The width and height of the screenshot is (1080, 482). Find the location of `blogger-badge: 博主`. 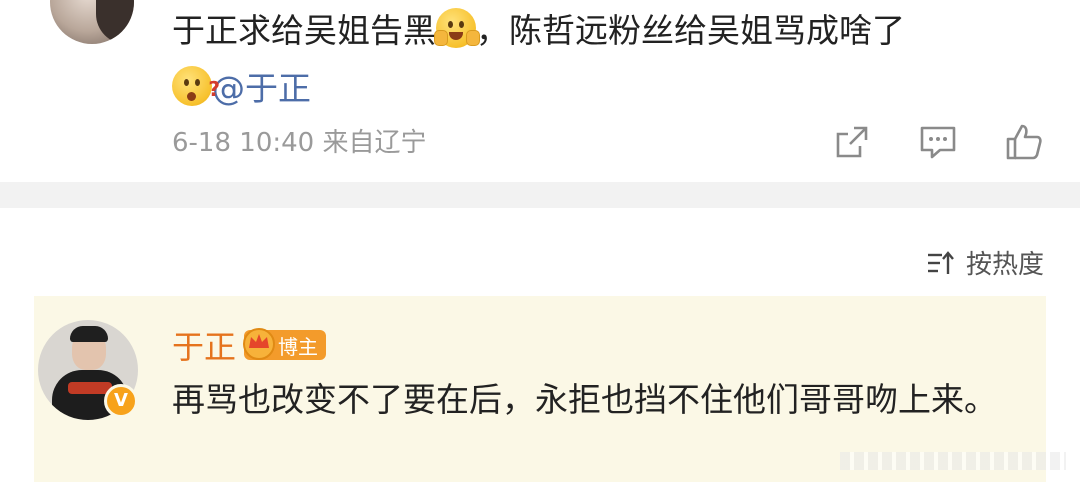

blogger-badge: 博主 is located at coordinates (285, 344).